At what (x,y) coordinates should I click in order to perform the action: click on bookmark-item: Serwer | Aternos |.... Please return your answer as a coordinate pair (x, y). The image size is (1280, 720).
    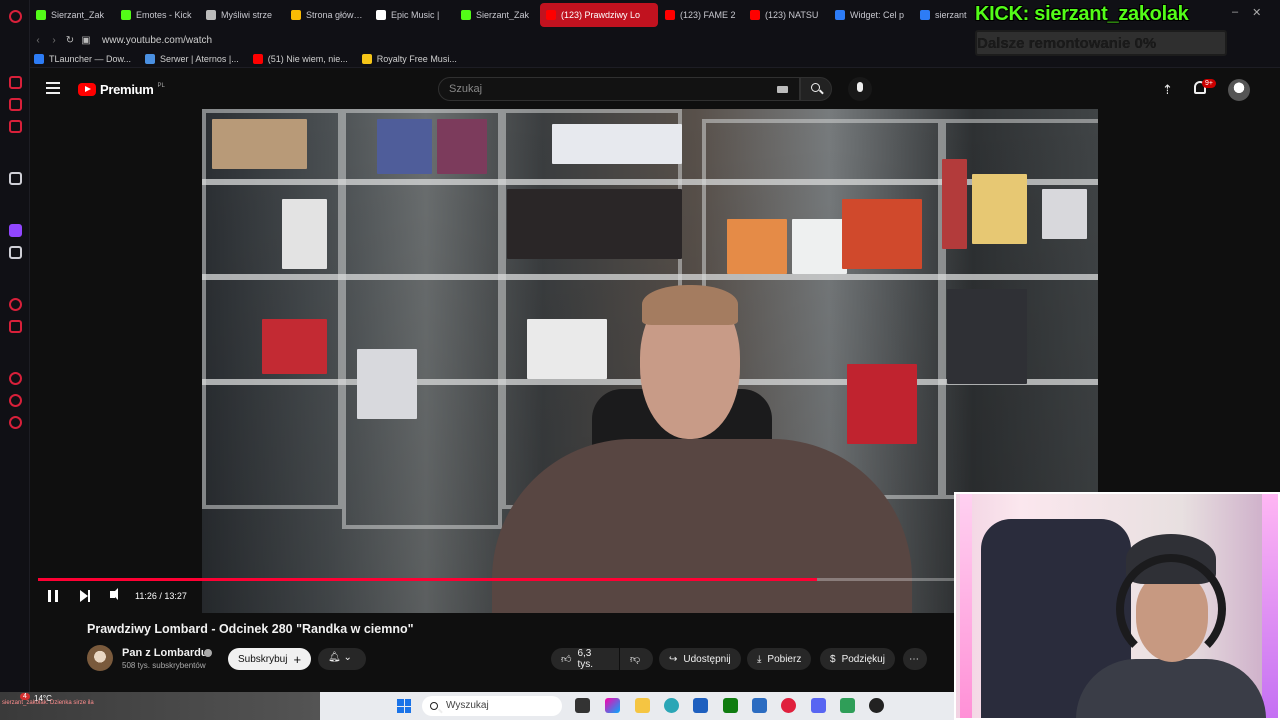
    Looking at the image, I should click on (192, 58).